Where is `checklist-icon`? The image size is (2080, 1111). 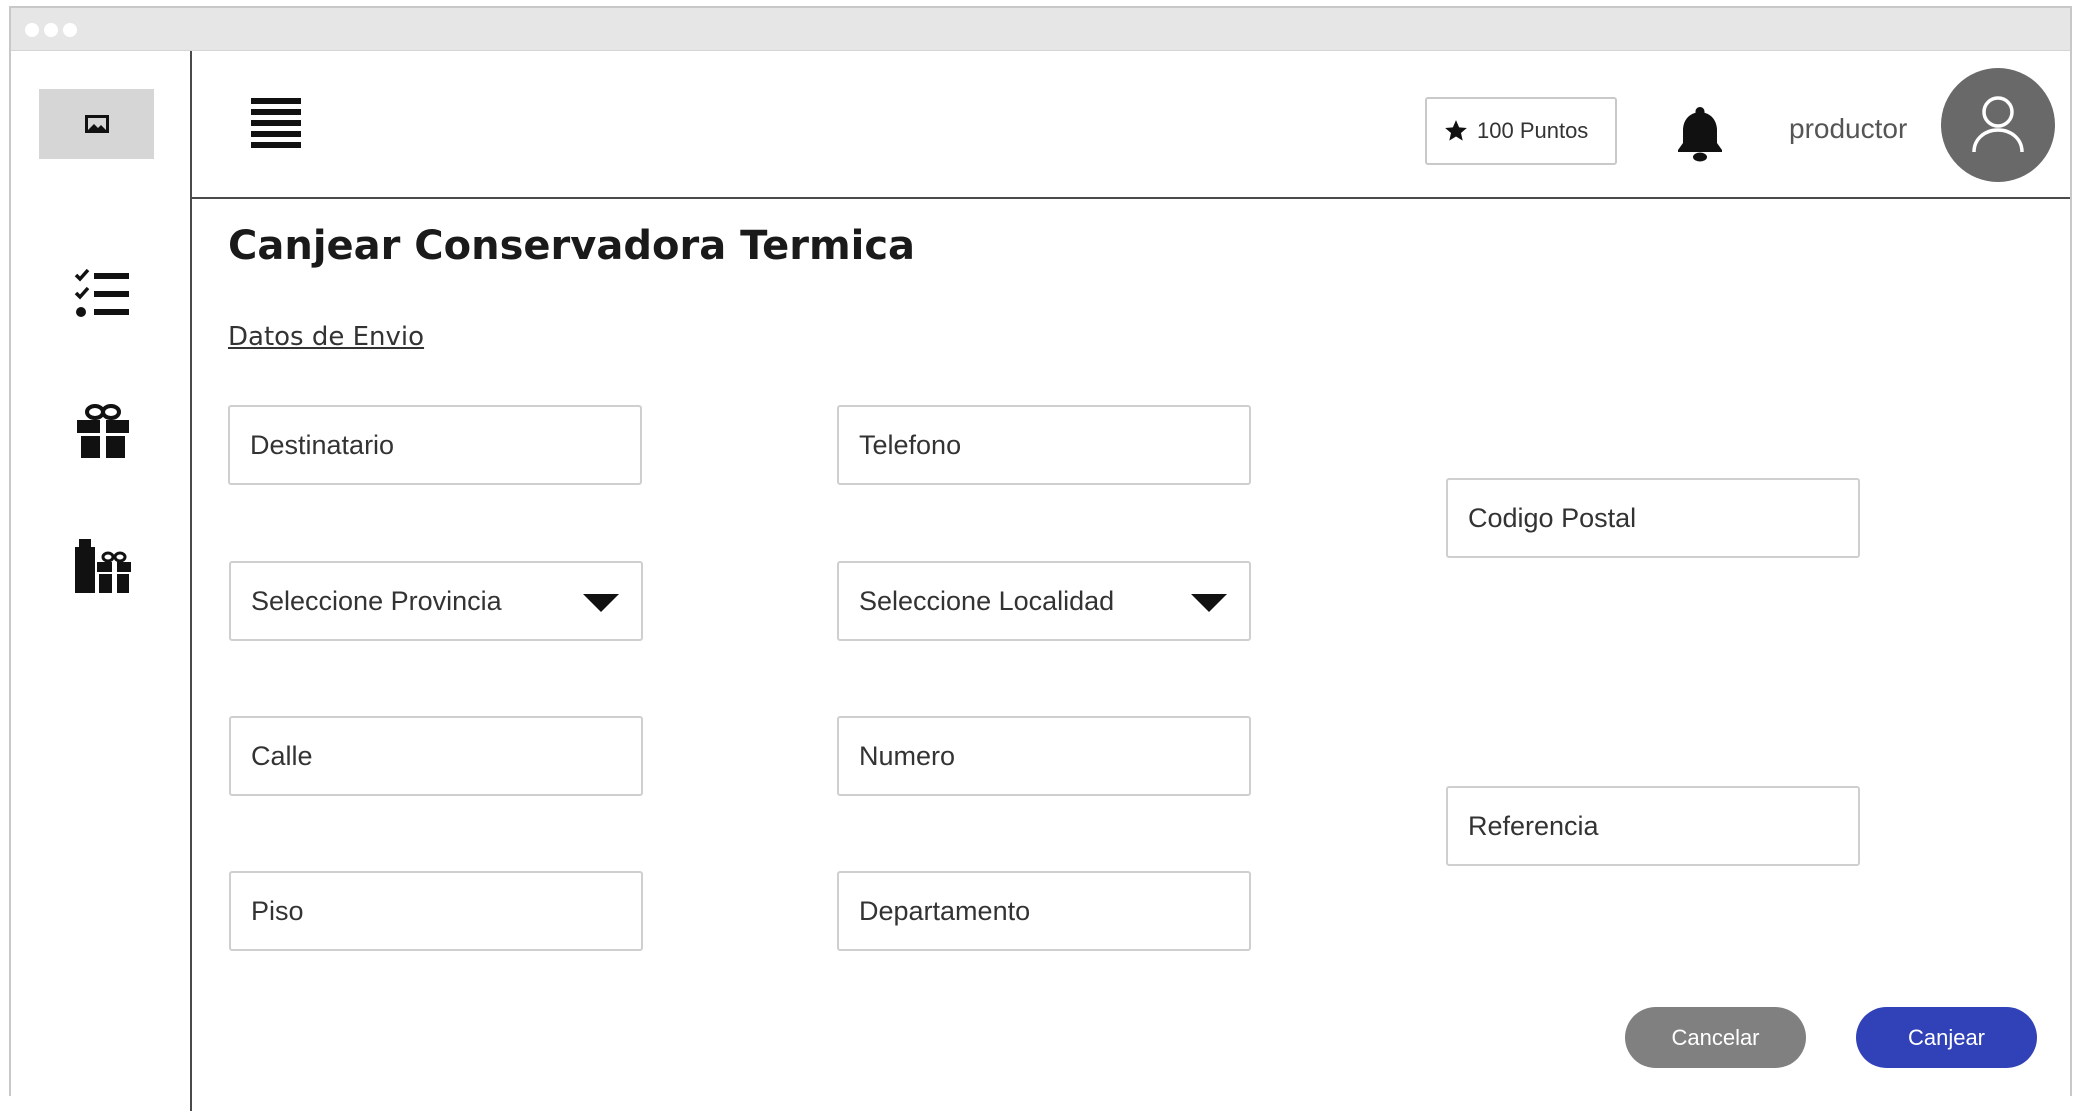
checklist-icon is located at coordinates (103, 295).